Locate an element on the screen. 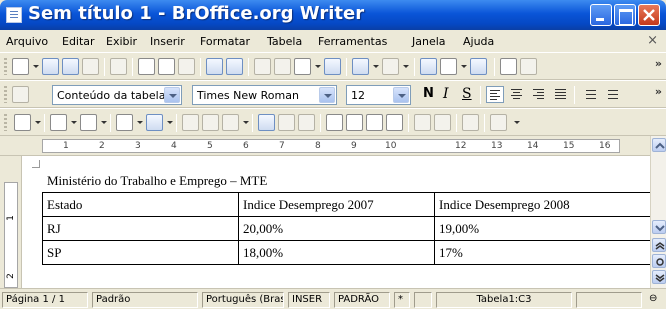  vertical-ruler: 1 2 is located at coordinates (11, 222).